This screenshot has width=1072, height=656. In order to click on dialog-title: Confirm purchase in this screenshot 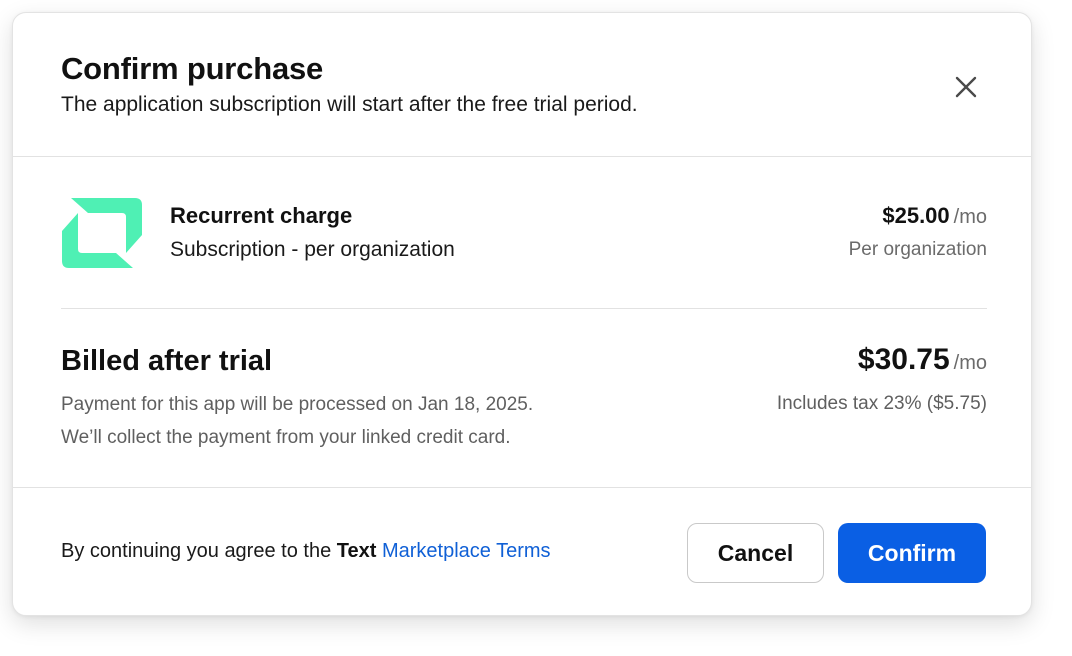, I will do `click(192, 68)`.